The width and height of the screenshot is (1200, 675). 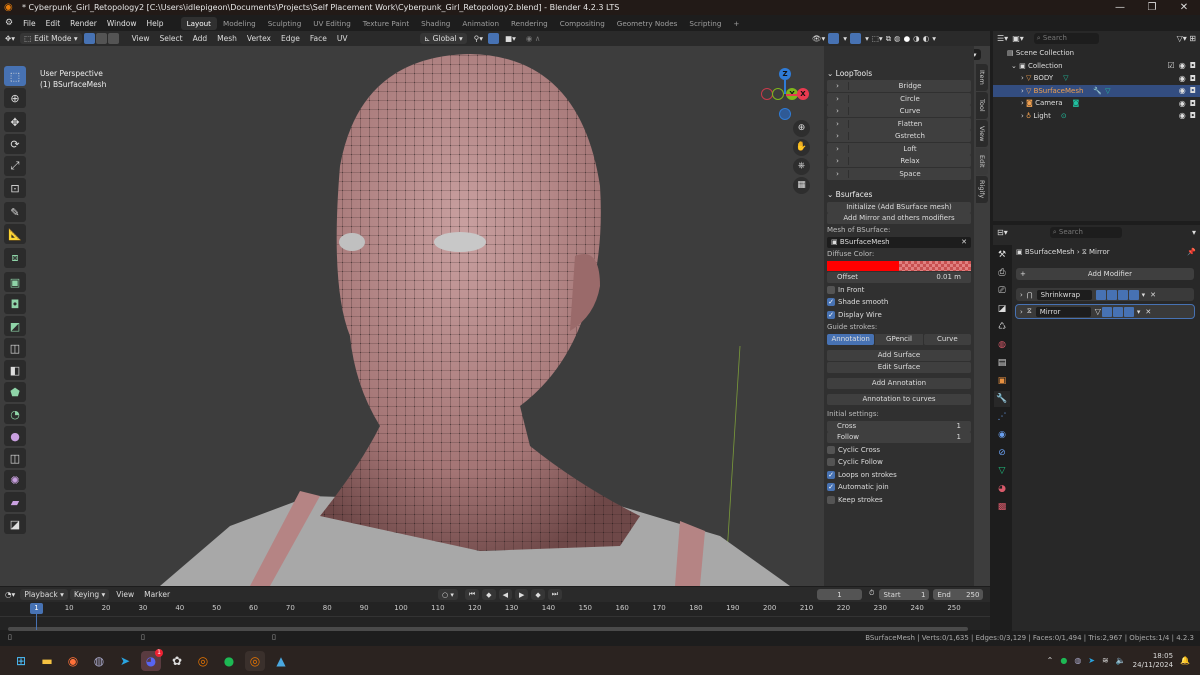 What do you see at coordinates (15, 304) in the screenshot?
I see `inset-tool: ◘` at bounding box center [15, 304].